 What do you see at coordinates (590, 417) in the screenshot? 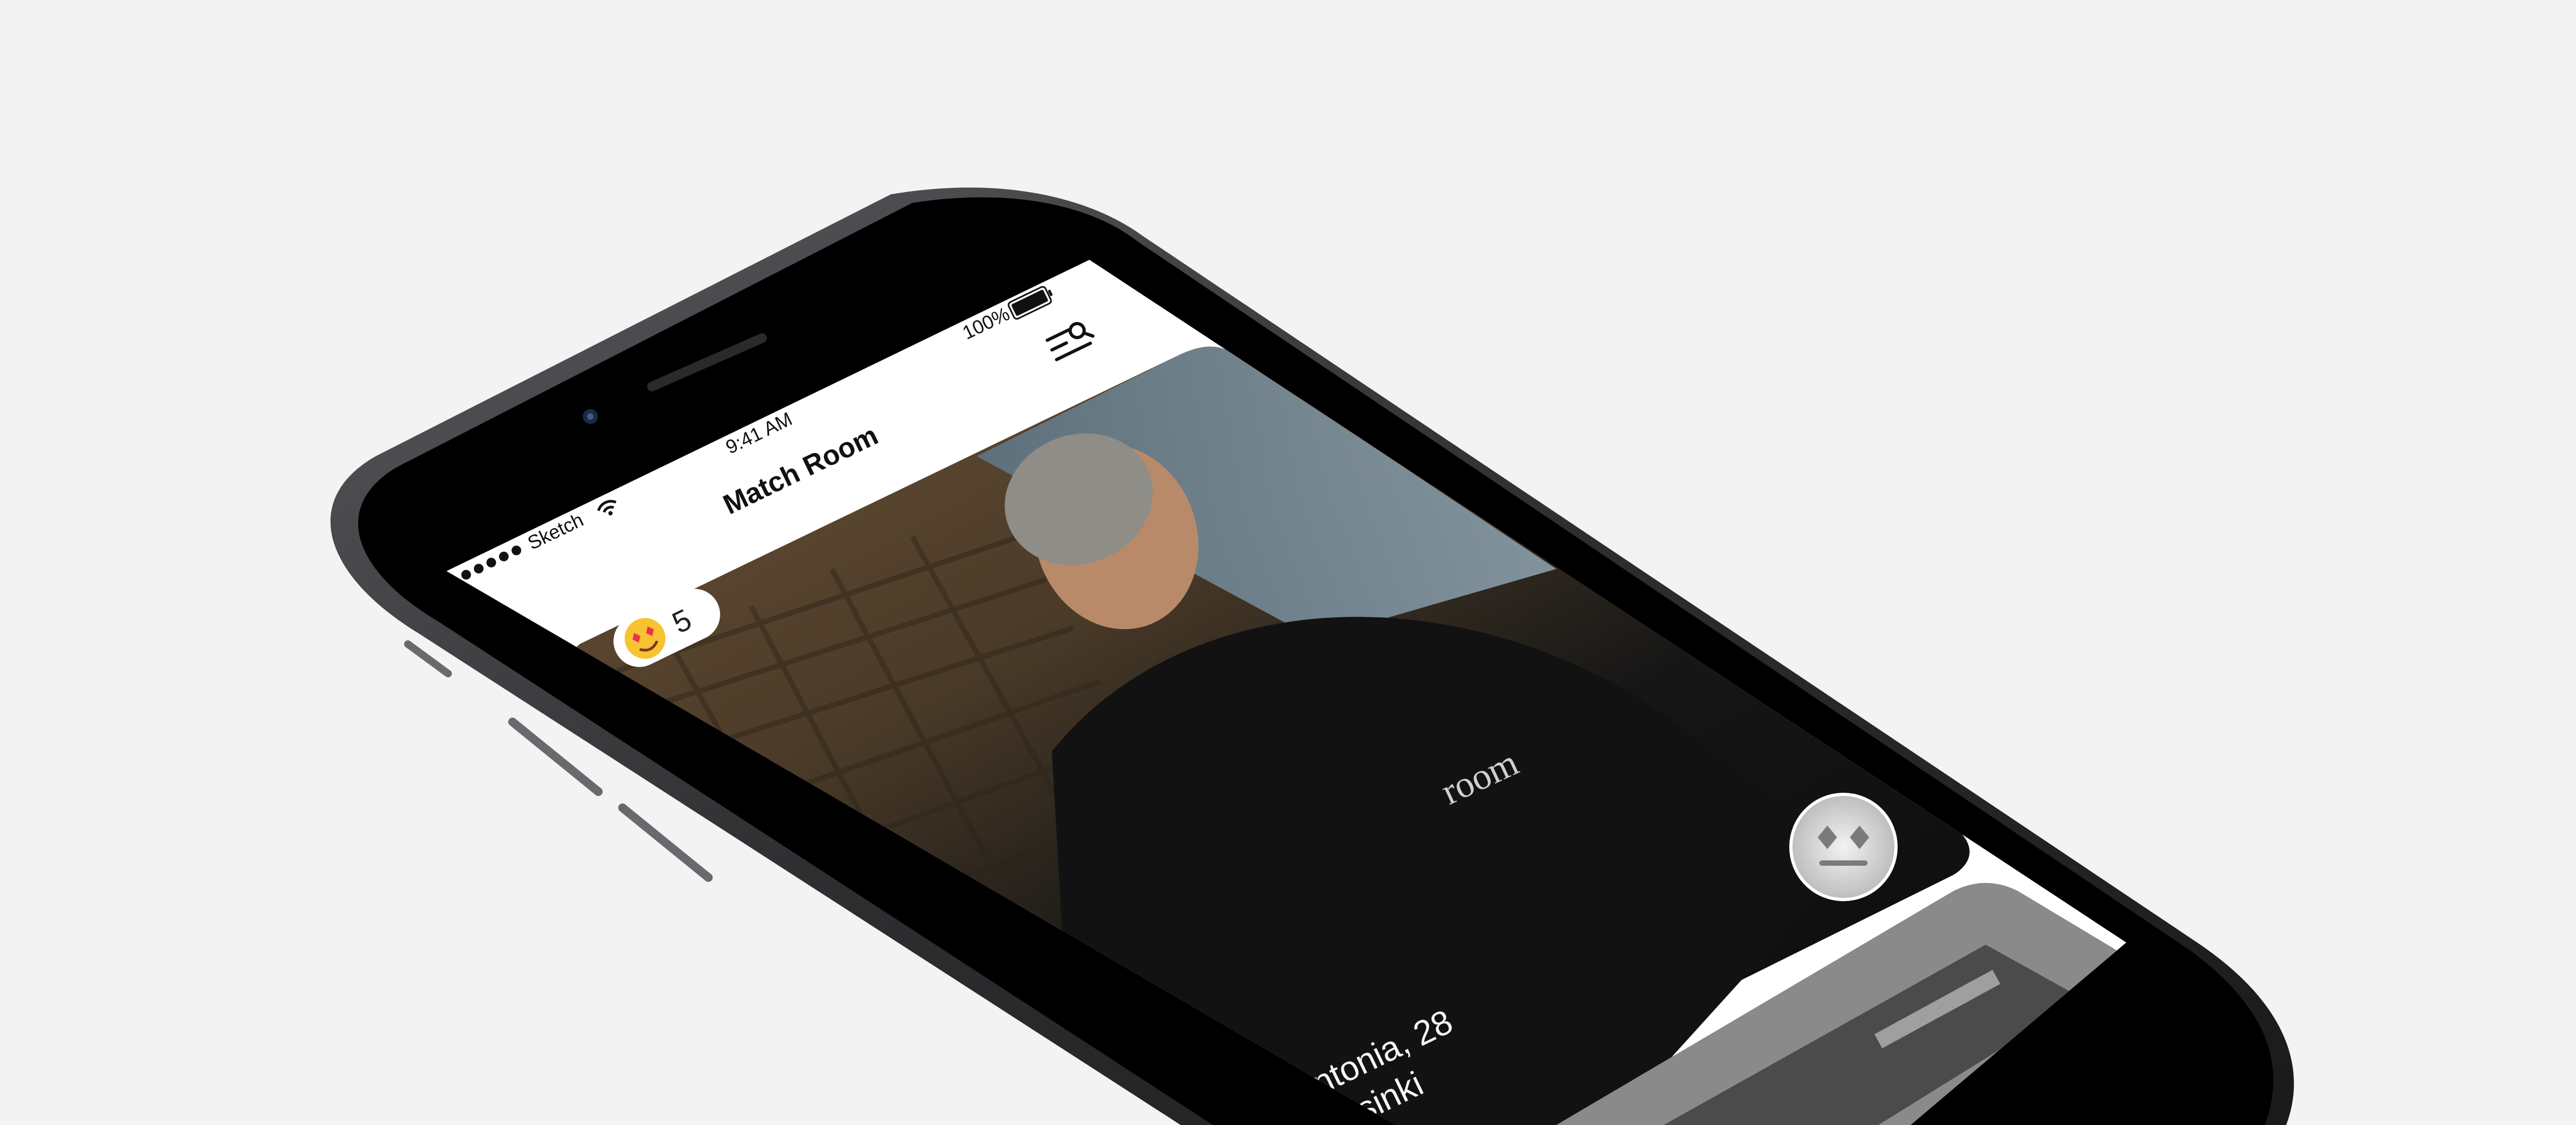
I see `front-camera` at bounding box center [590, 417].